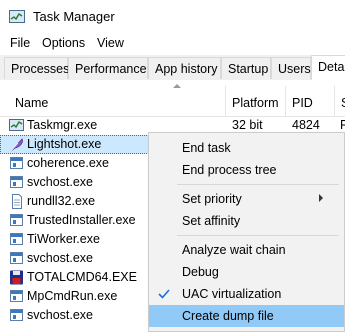 This screenshot has width=345, height=332. Describe the element at coordinates (228, 316) in the screenshot. I see `menu-item-label: Create dump file` at that location.